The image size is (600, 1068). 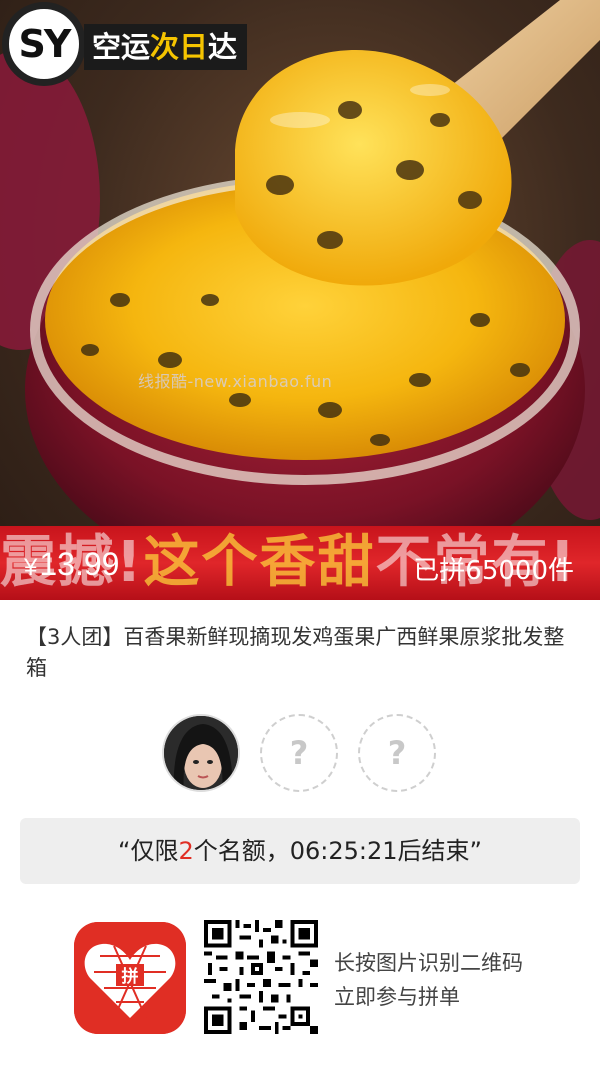 I want to click on pinduoduo-app-icon: 拼, so click(x=130, y=978).